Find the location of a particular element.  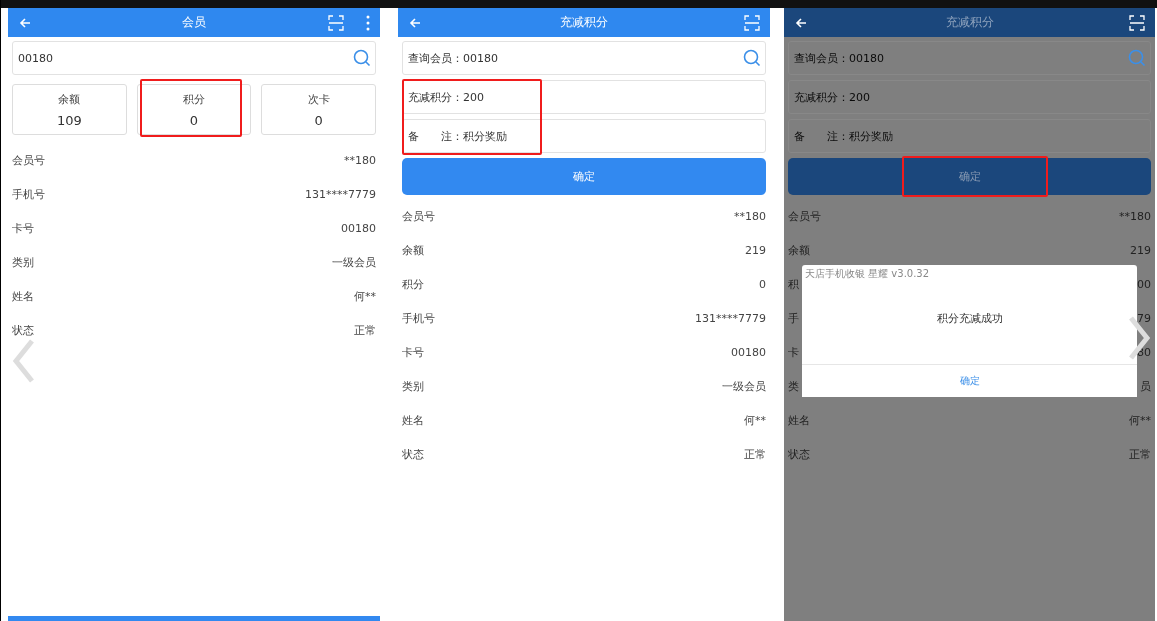

chevron-right-icon is located at coordinates (1139, 338).